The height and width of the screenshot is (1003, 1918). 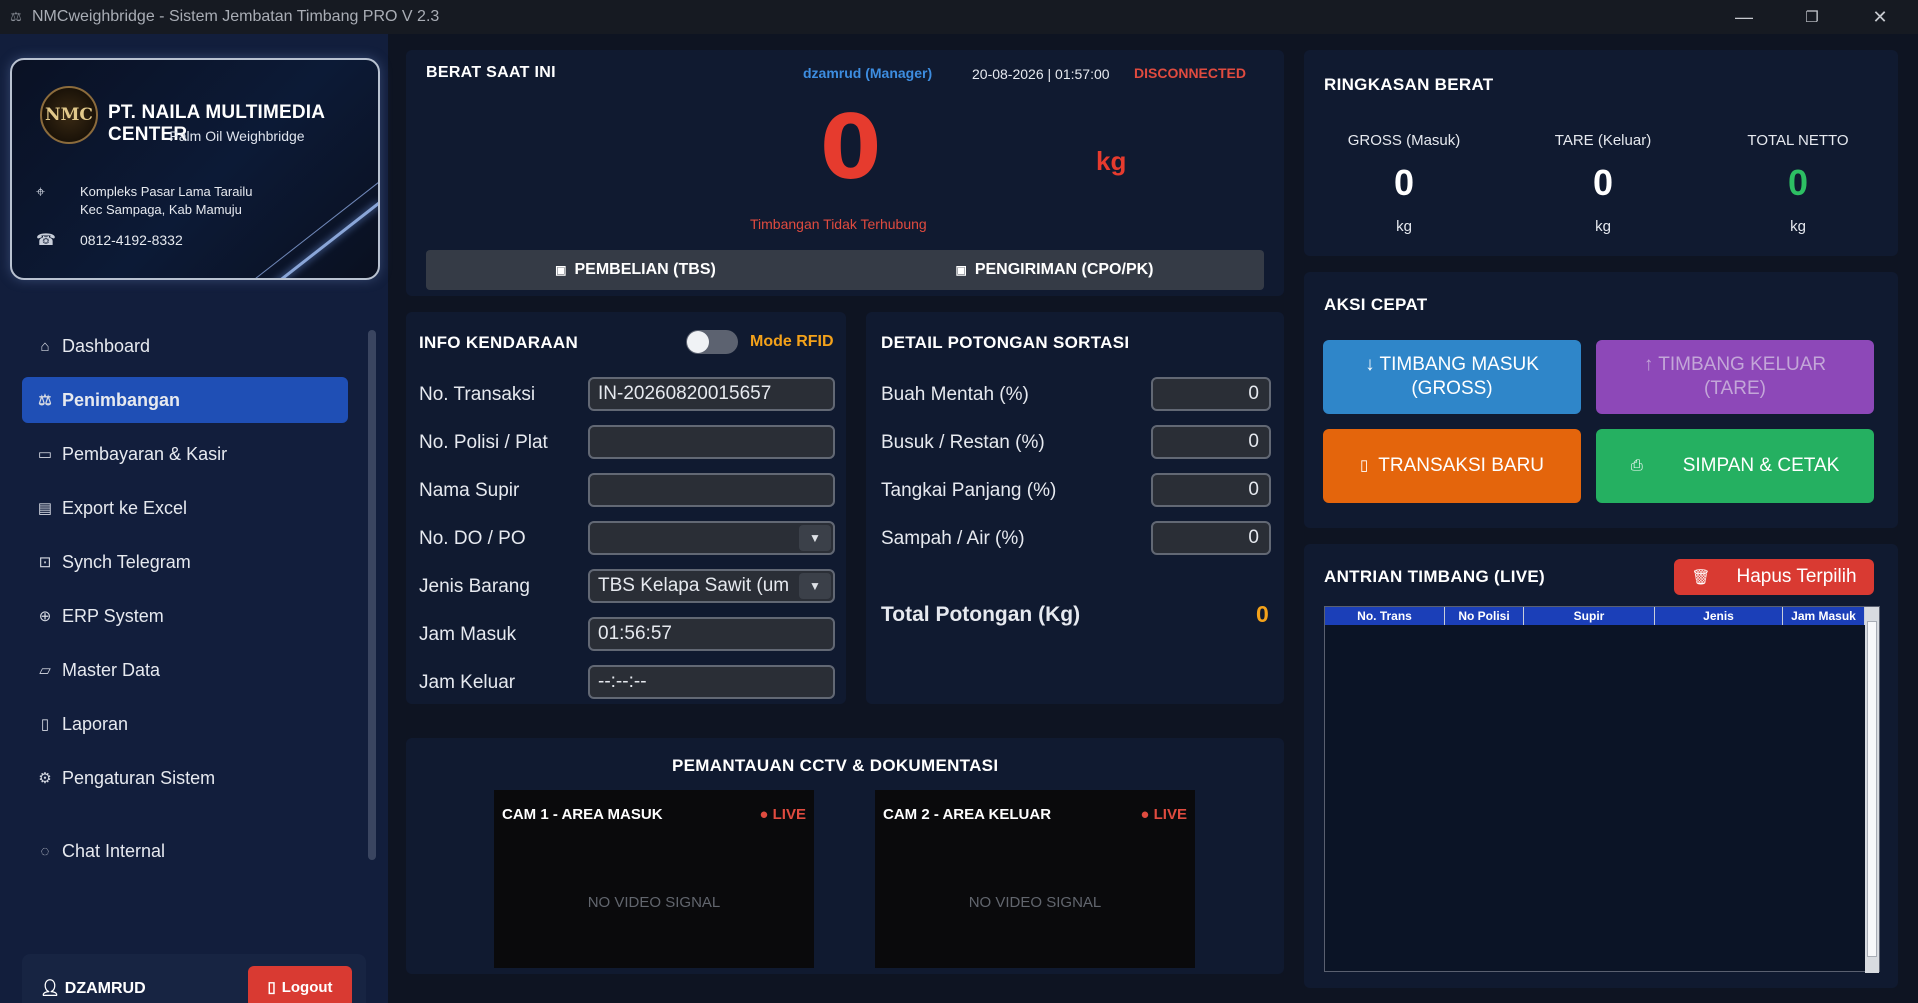 I want to click on logout-label: Logout, so click(x=307, y=987).